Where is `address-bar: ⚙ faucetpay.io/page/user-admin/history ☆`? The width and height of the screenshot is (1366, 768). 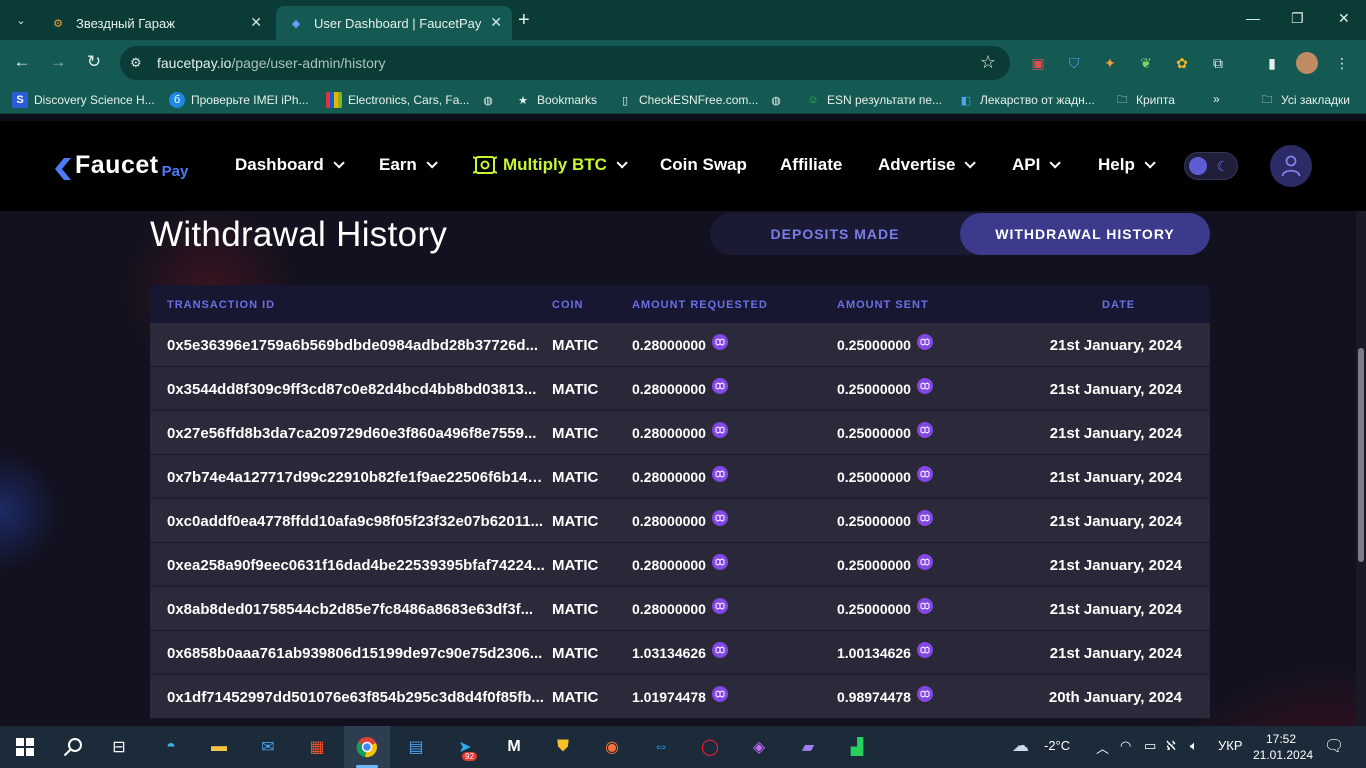 address-bar: ⚙ faucetpay.io/page/user-admin/history ☆ is located at coordinates (565, 63).